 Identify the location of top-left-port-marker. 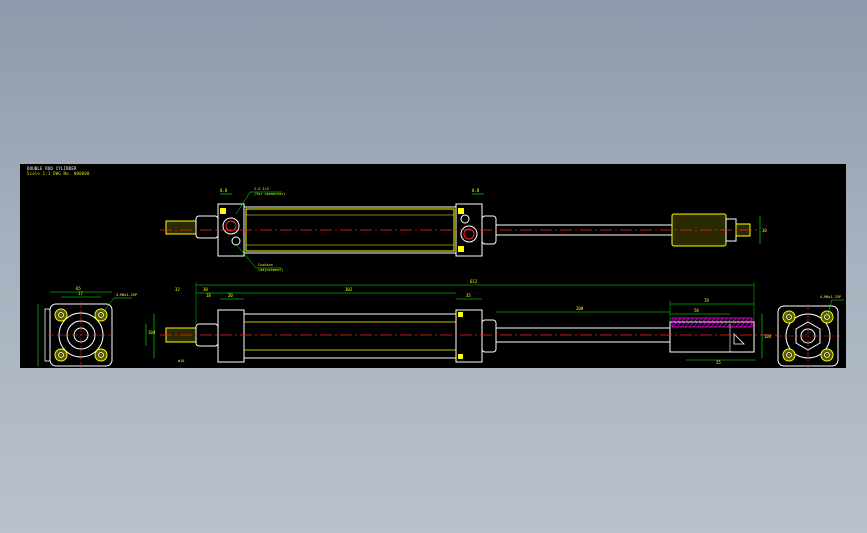
(223, 211).